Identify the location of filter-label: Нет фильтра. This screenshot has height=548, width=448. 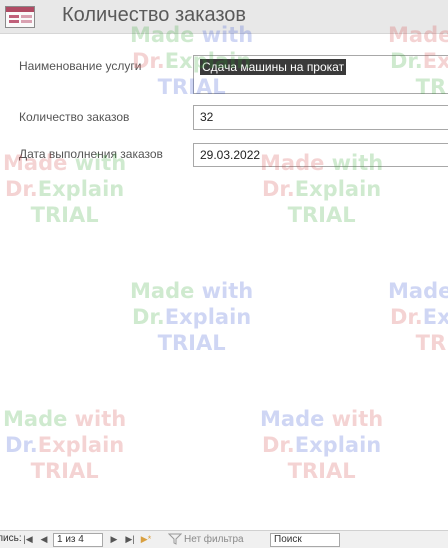
(214, 539).